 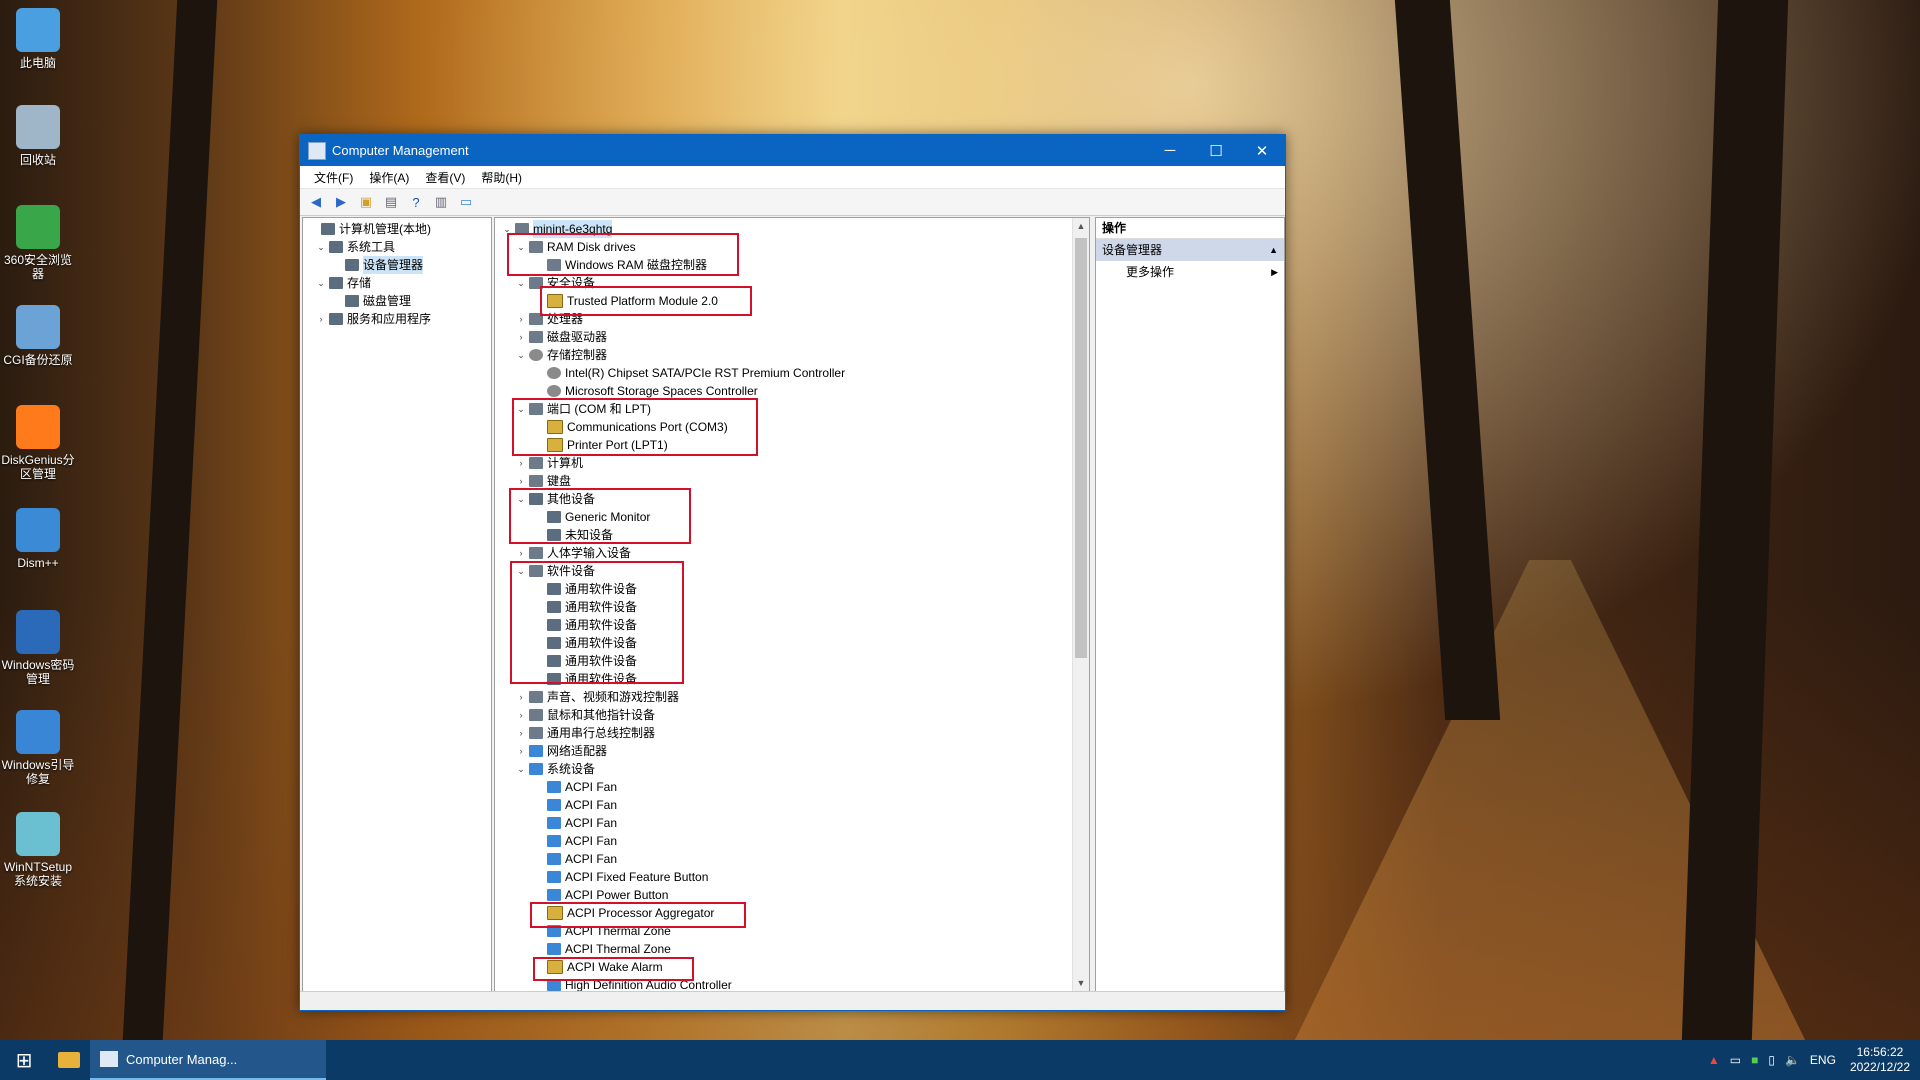 What do you see at coordinates (38, 39) in the screenshot?
I see `desktop-icon: 此电脑` at bounding box center [38, 39].